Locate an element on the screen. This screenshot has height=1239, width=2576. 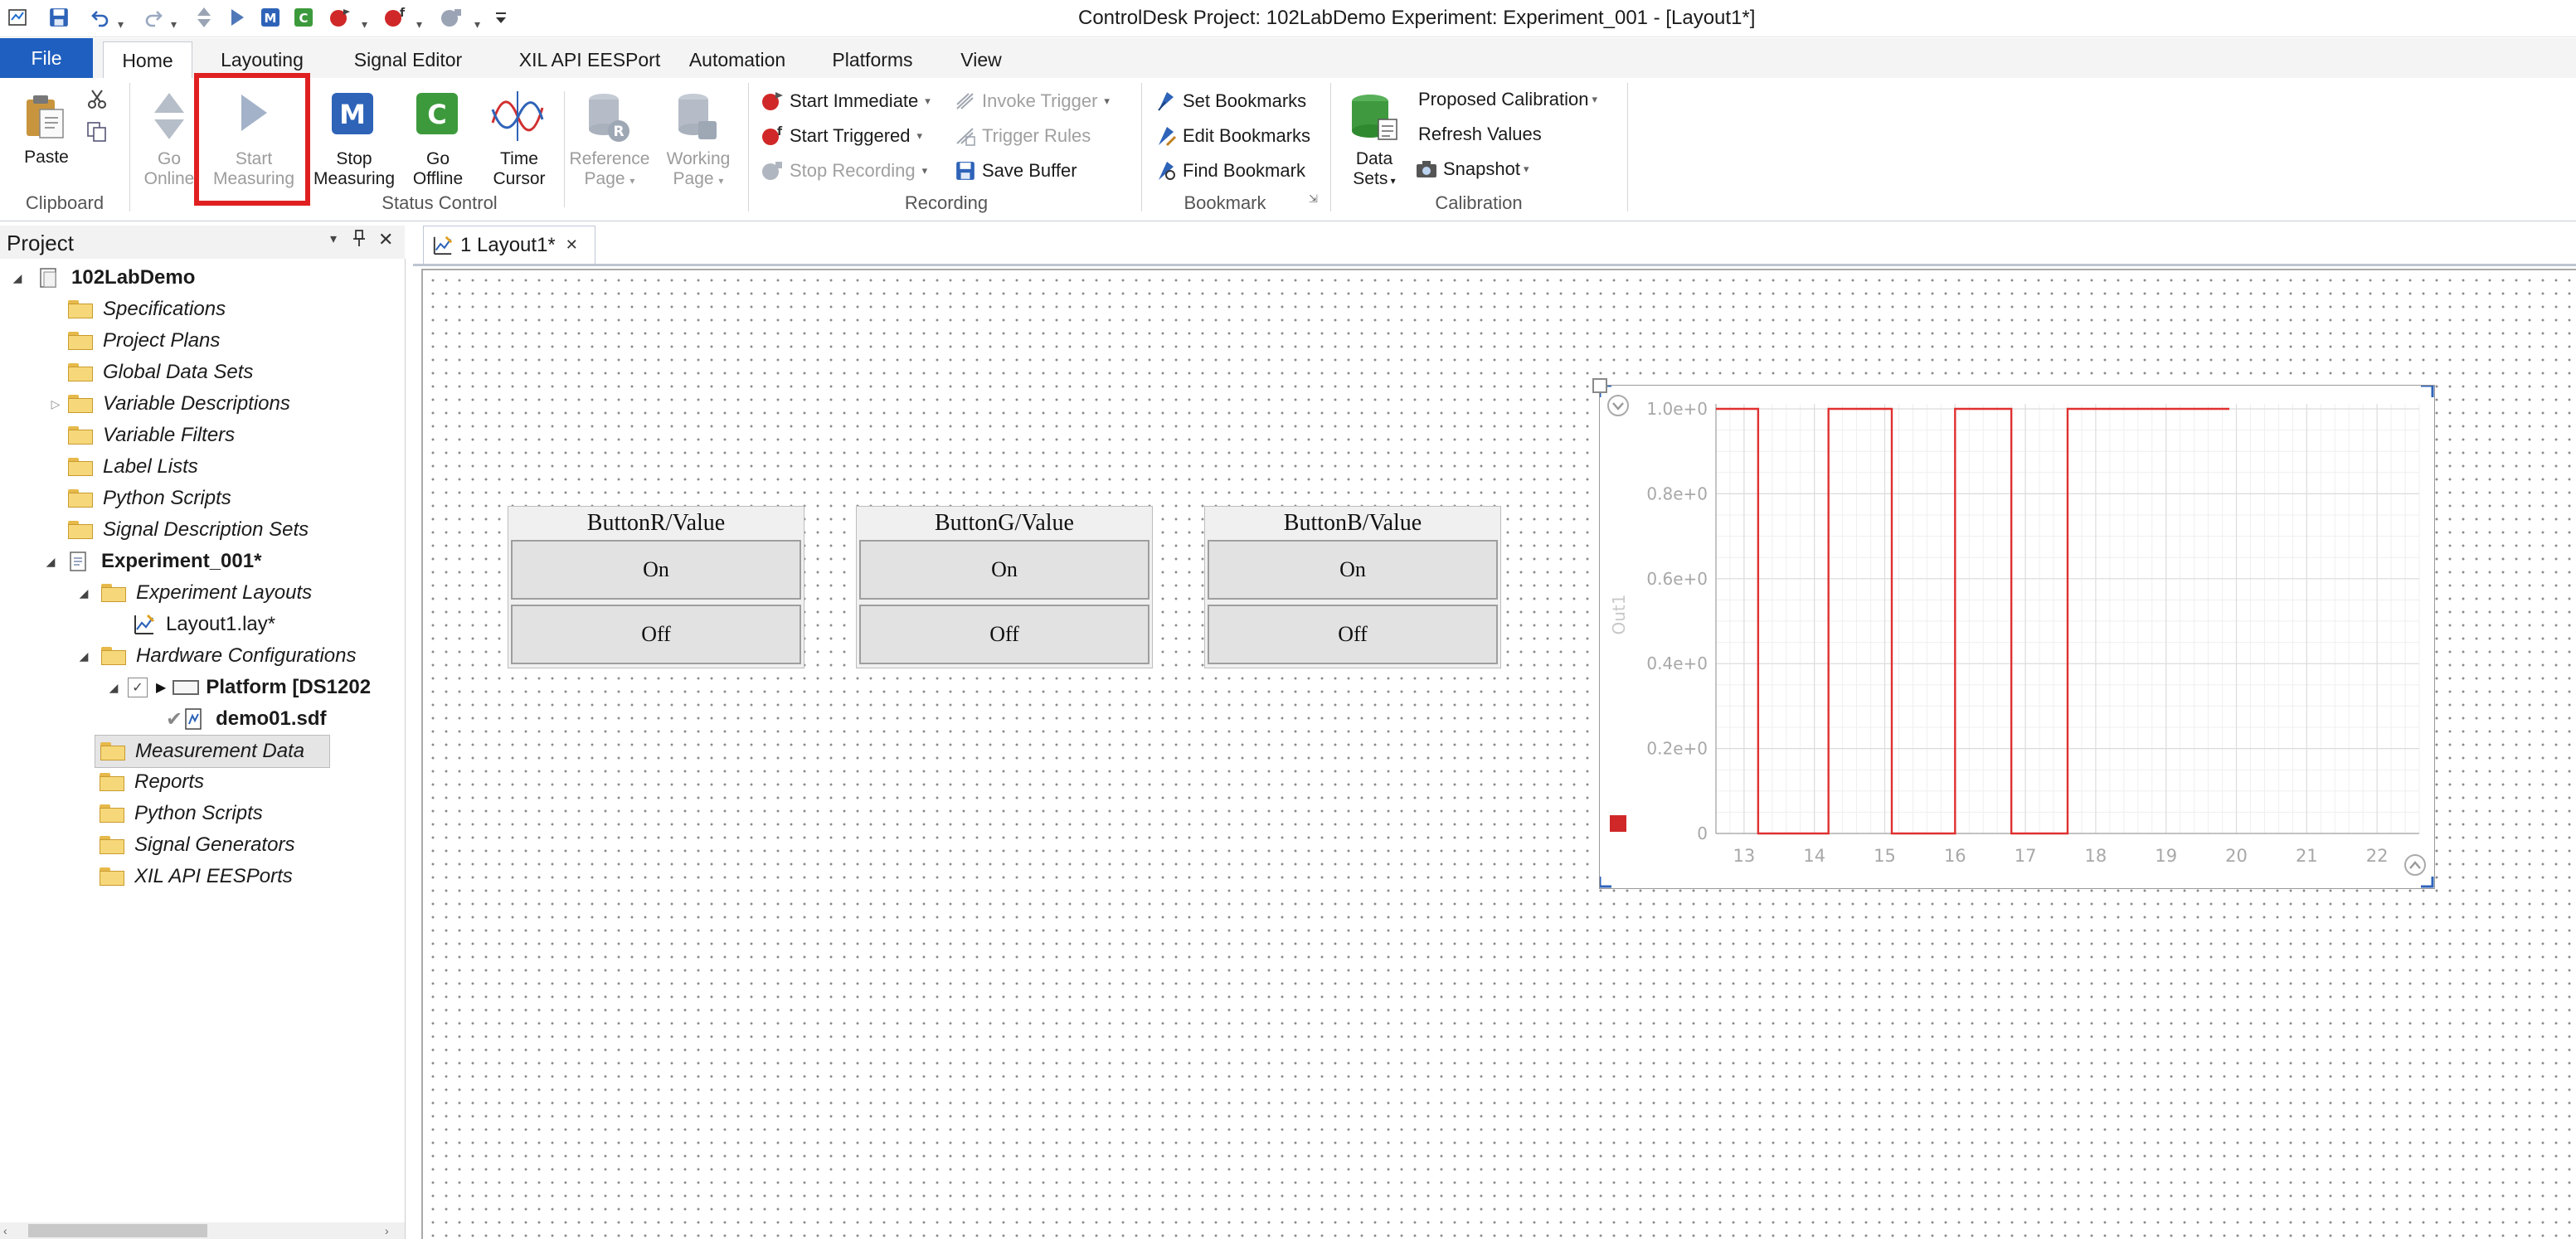
redo-dropdown-icon: ▾ is located at coordinates (174, 24).